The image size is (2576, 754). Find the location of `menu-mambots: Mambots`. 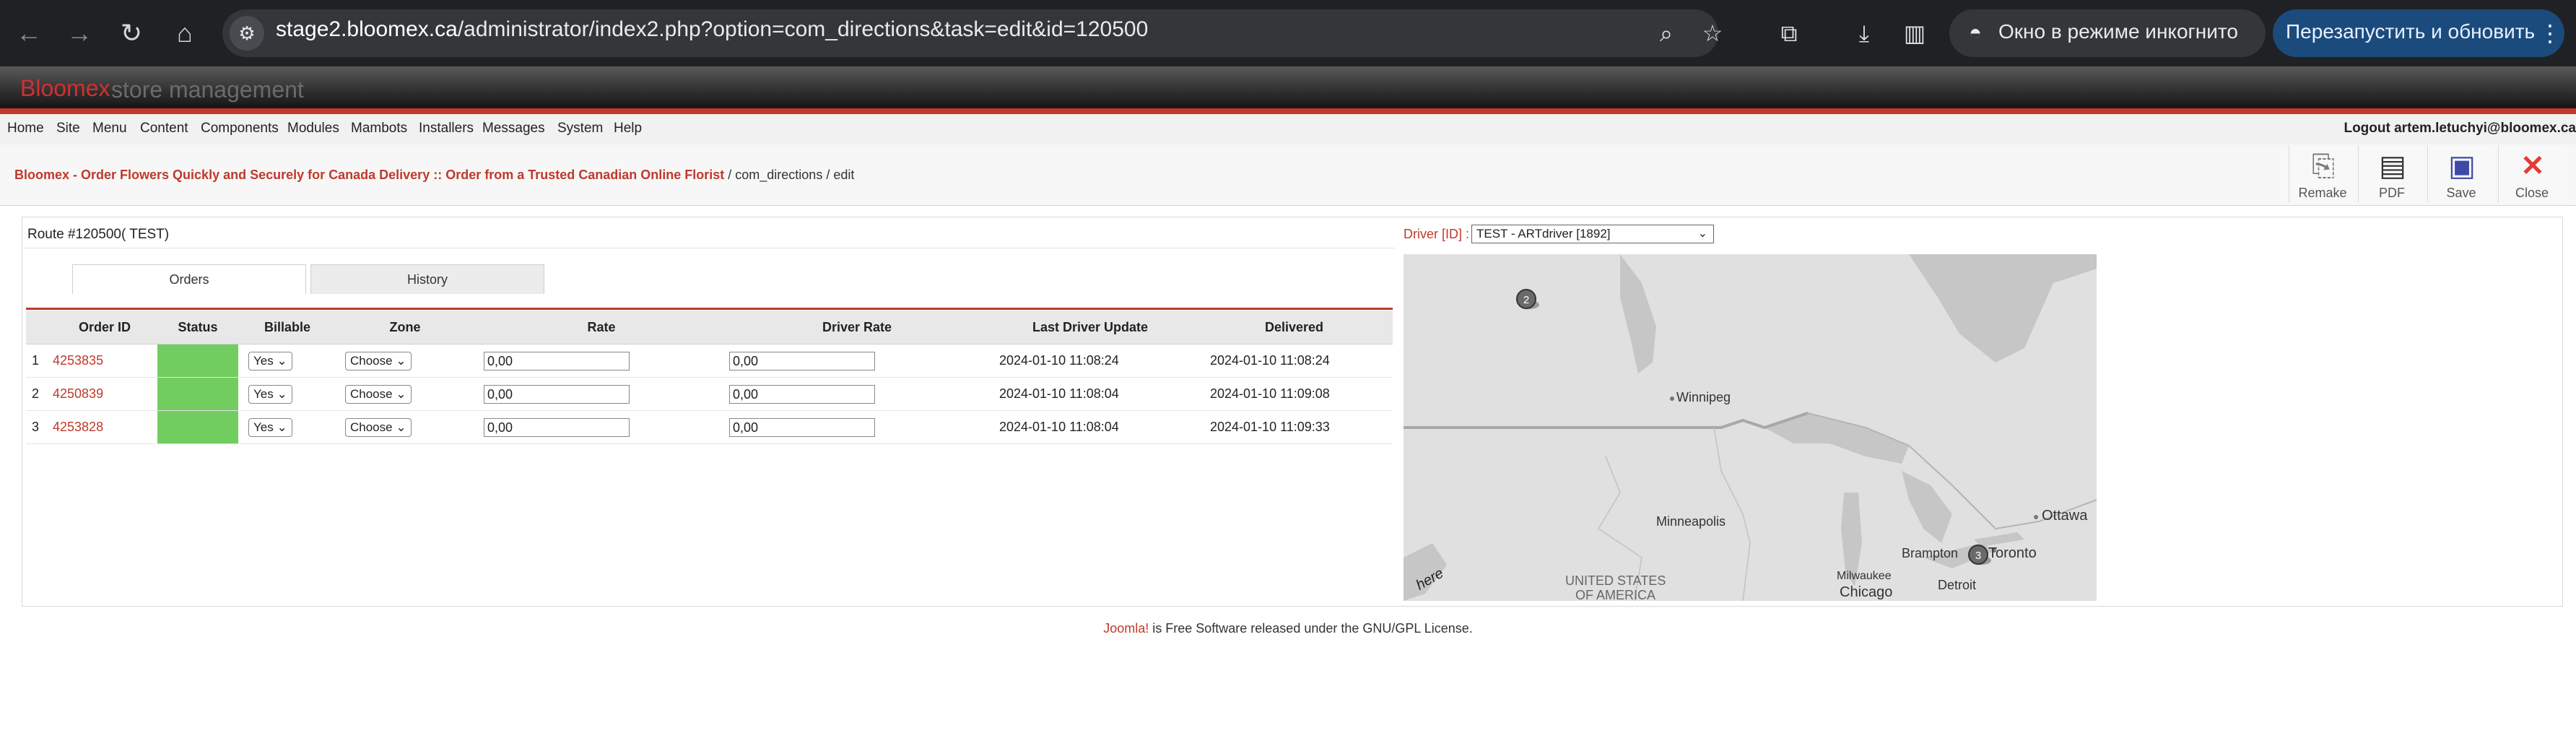

menu-mambots: Mambots is located at coordinates (379, 128).